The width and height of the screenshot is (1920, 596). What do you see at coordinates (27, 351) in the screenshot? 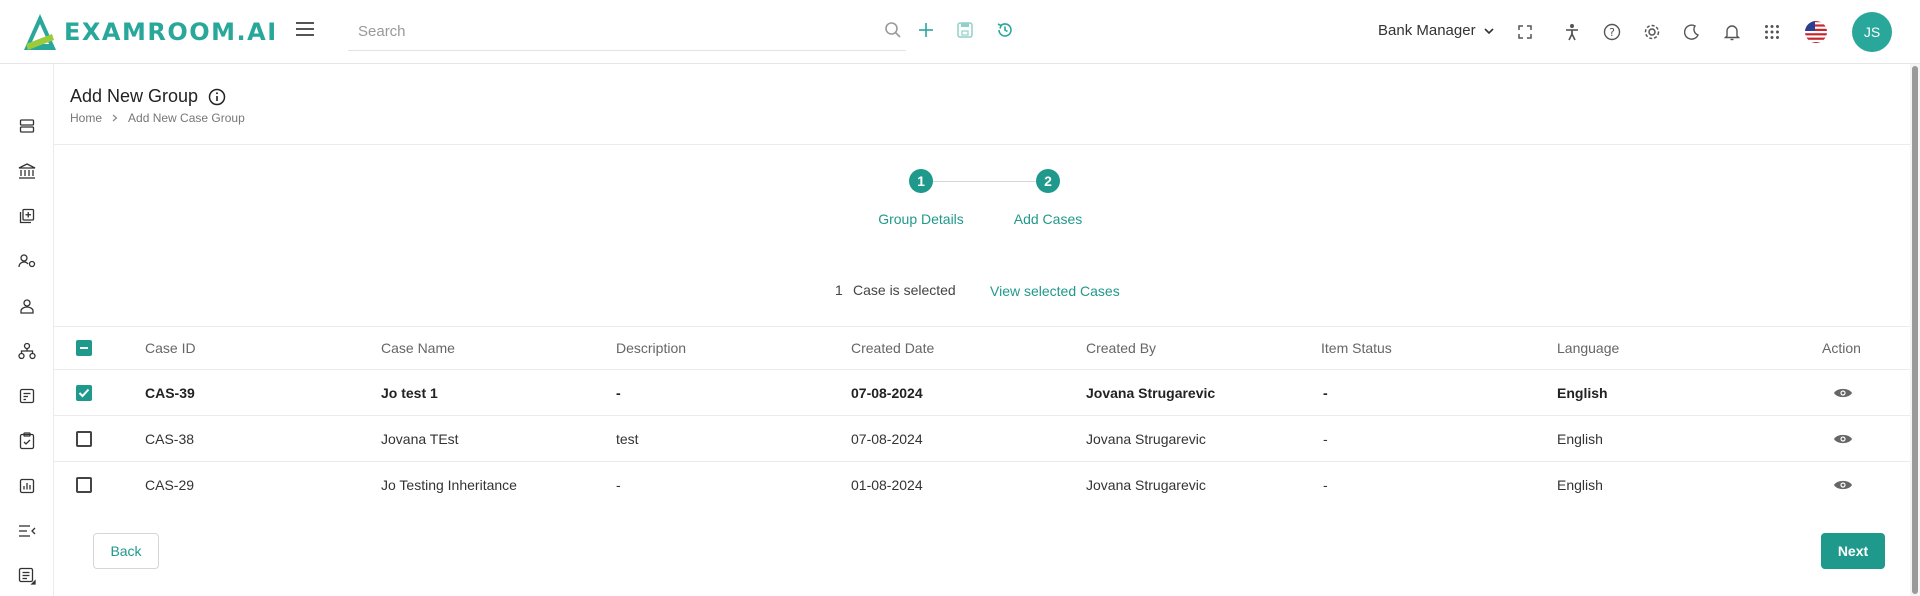
I see `hierarchy-icon` at bounding box center [27, 351].